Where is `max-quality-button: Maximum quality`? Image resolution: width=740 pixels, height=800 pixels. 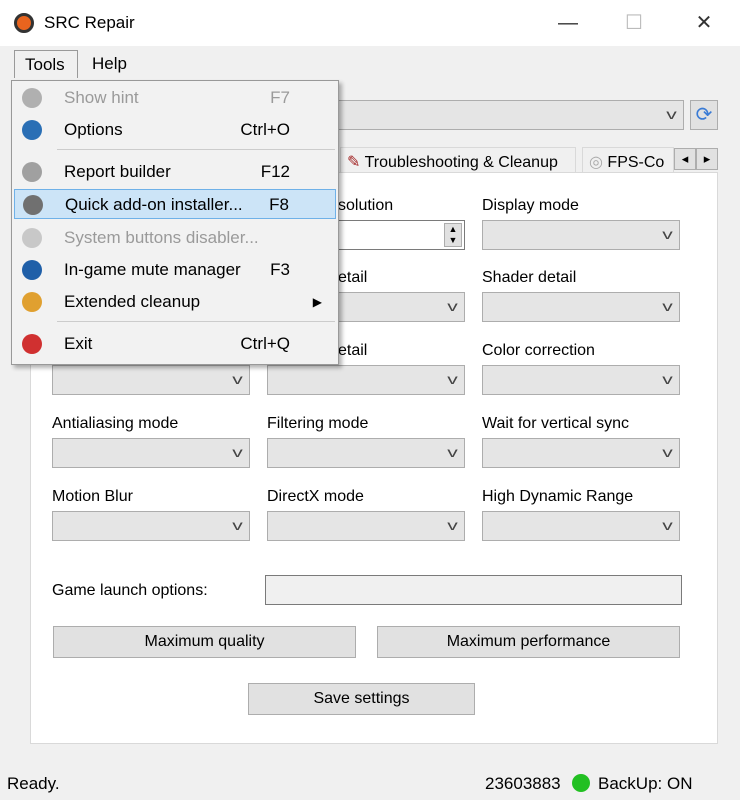 max-quality-button: Maximum quality is located at coordinates (204, 642).